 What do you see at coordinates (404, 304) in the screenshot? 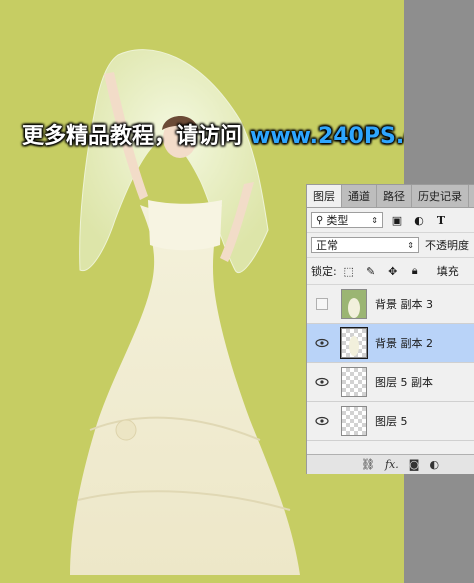
I see `layer-name: 背景 副本 3` at bounding box center [404, 304].